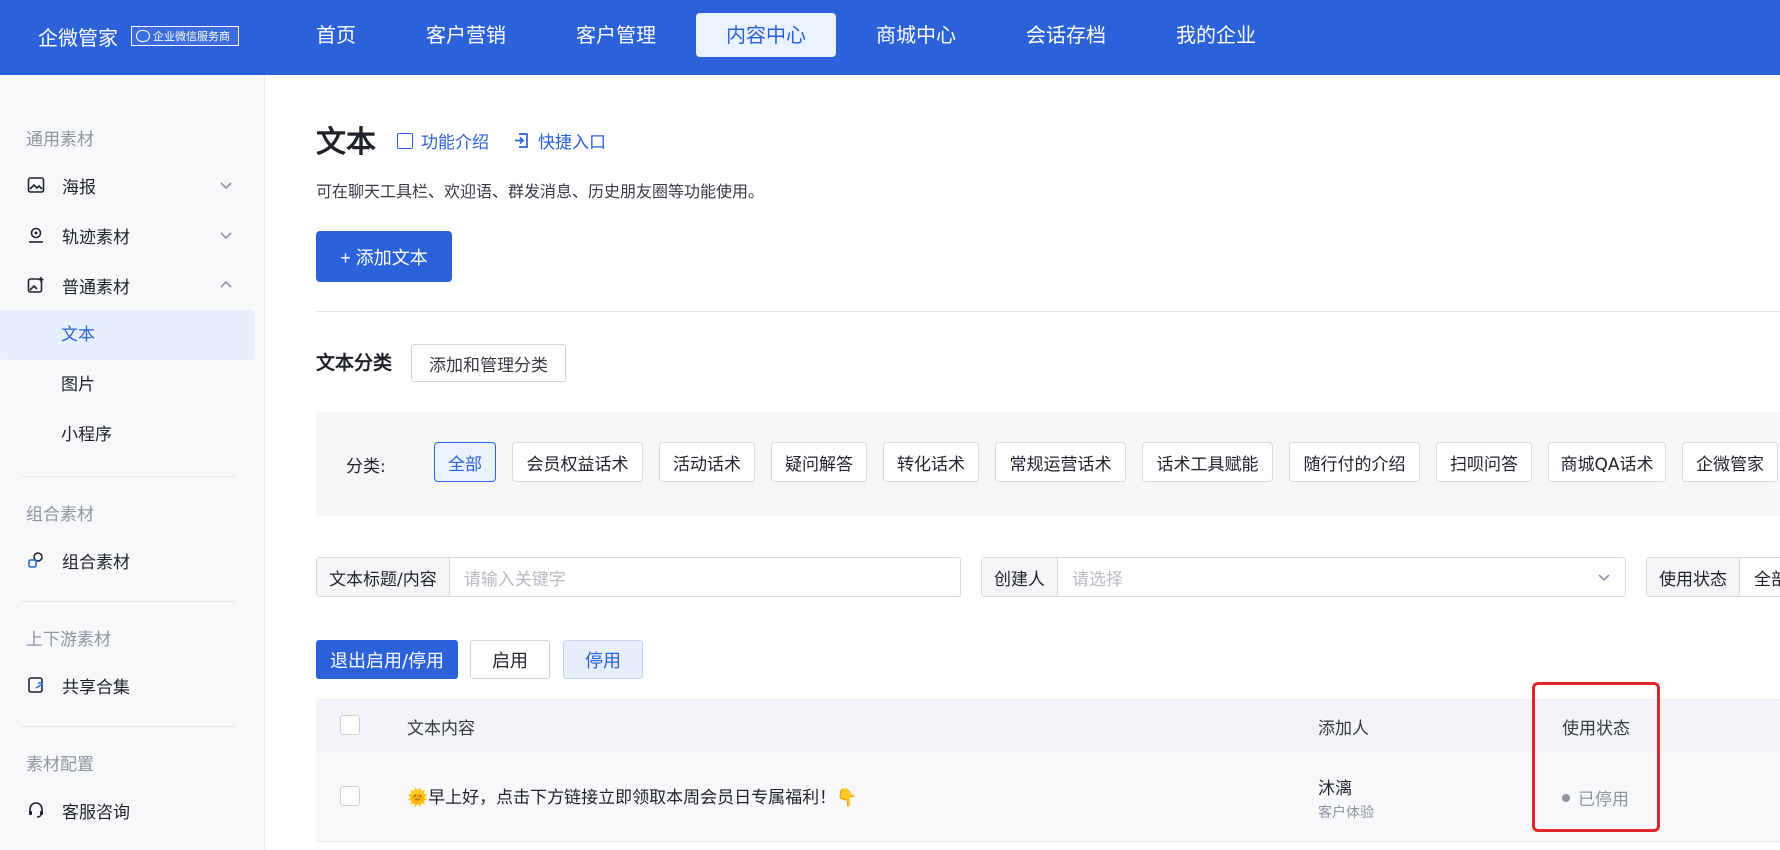  What do you see at coordinates (79, 187) in the screenshot?
I see `sidebar-item-label: 海报` at bounding box center [79, 187].